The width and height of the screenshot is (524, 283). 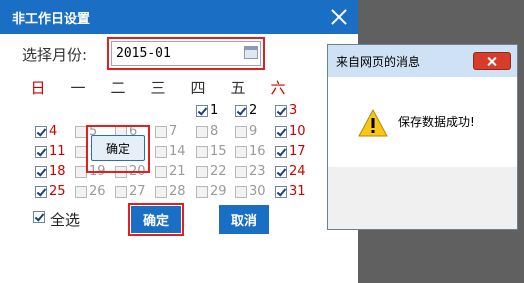 What do you see at coordinates (257, 151) in the screenshot?
I see `day-number: 16` at bounding box center [257, 151].